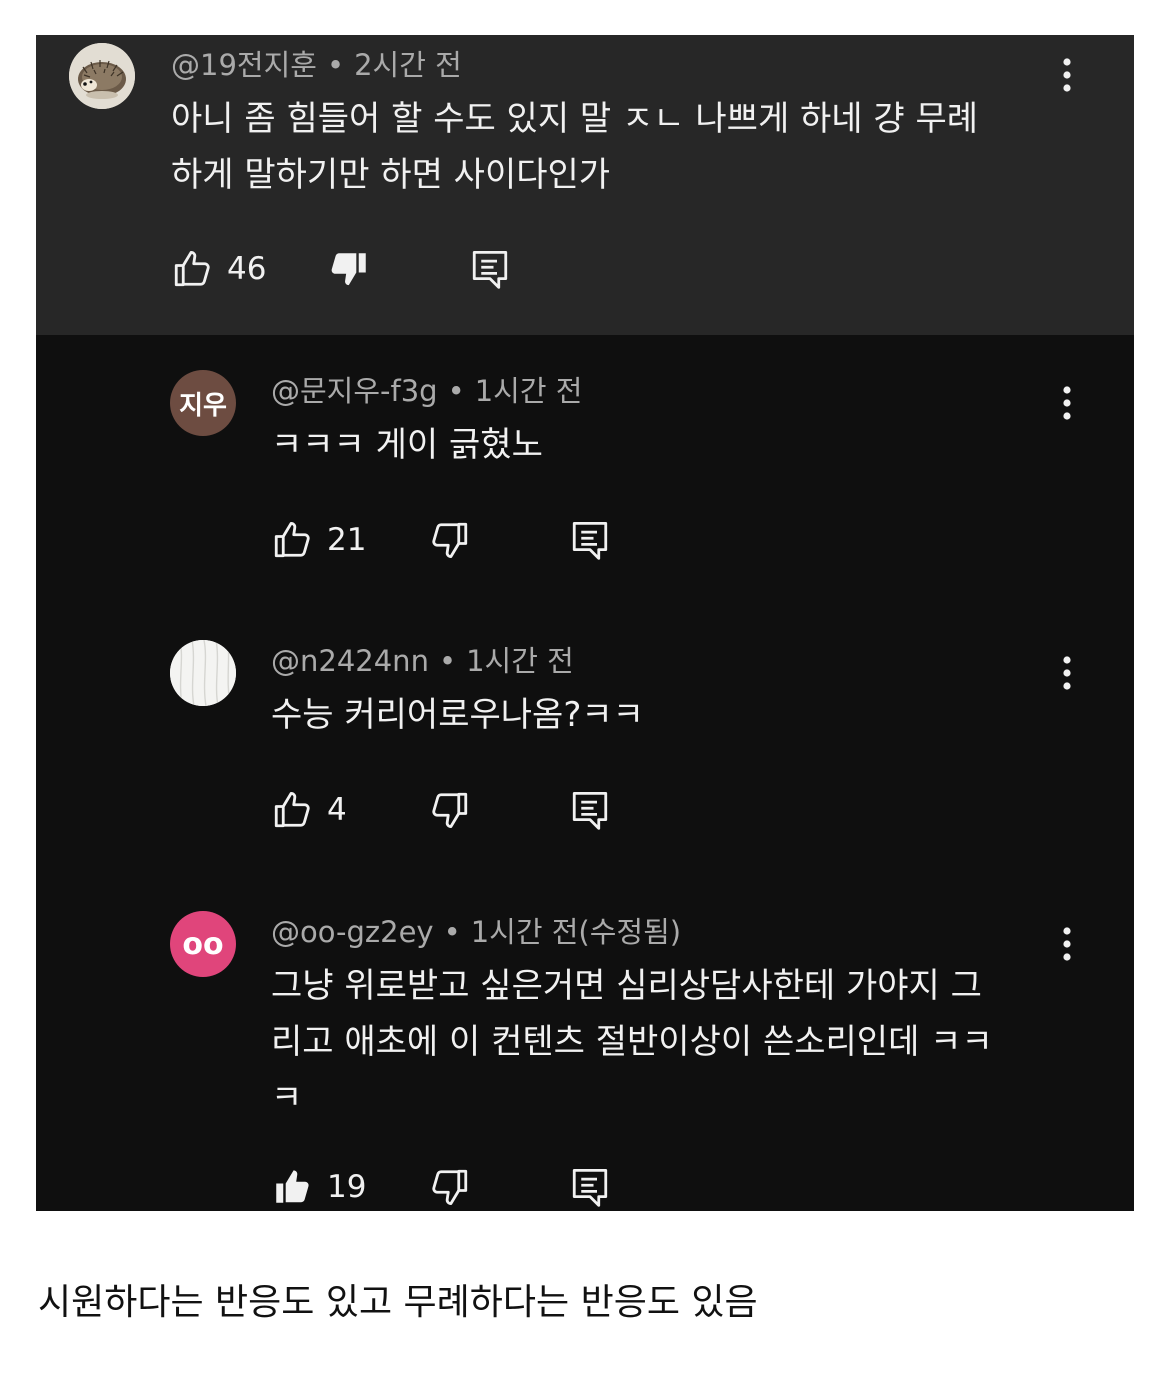 The width and height of the screenshot is (1170, 1378). I want to click on comment-meta: @n2424nn • 1시간 전, so click(422, 661).